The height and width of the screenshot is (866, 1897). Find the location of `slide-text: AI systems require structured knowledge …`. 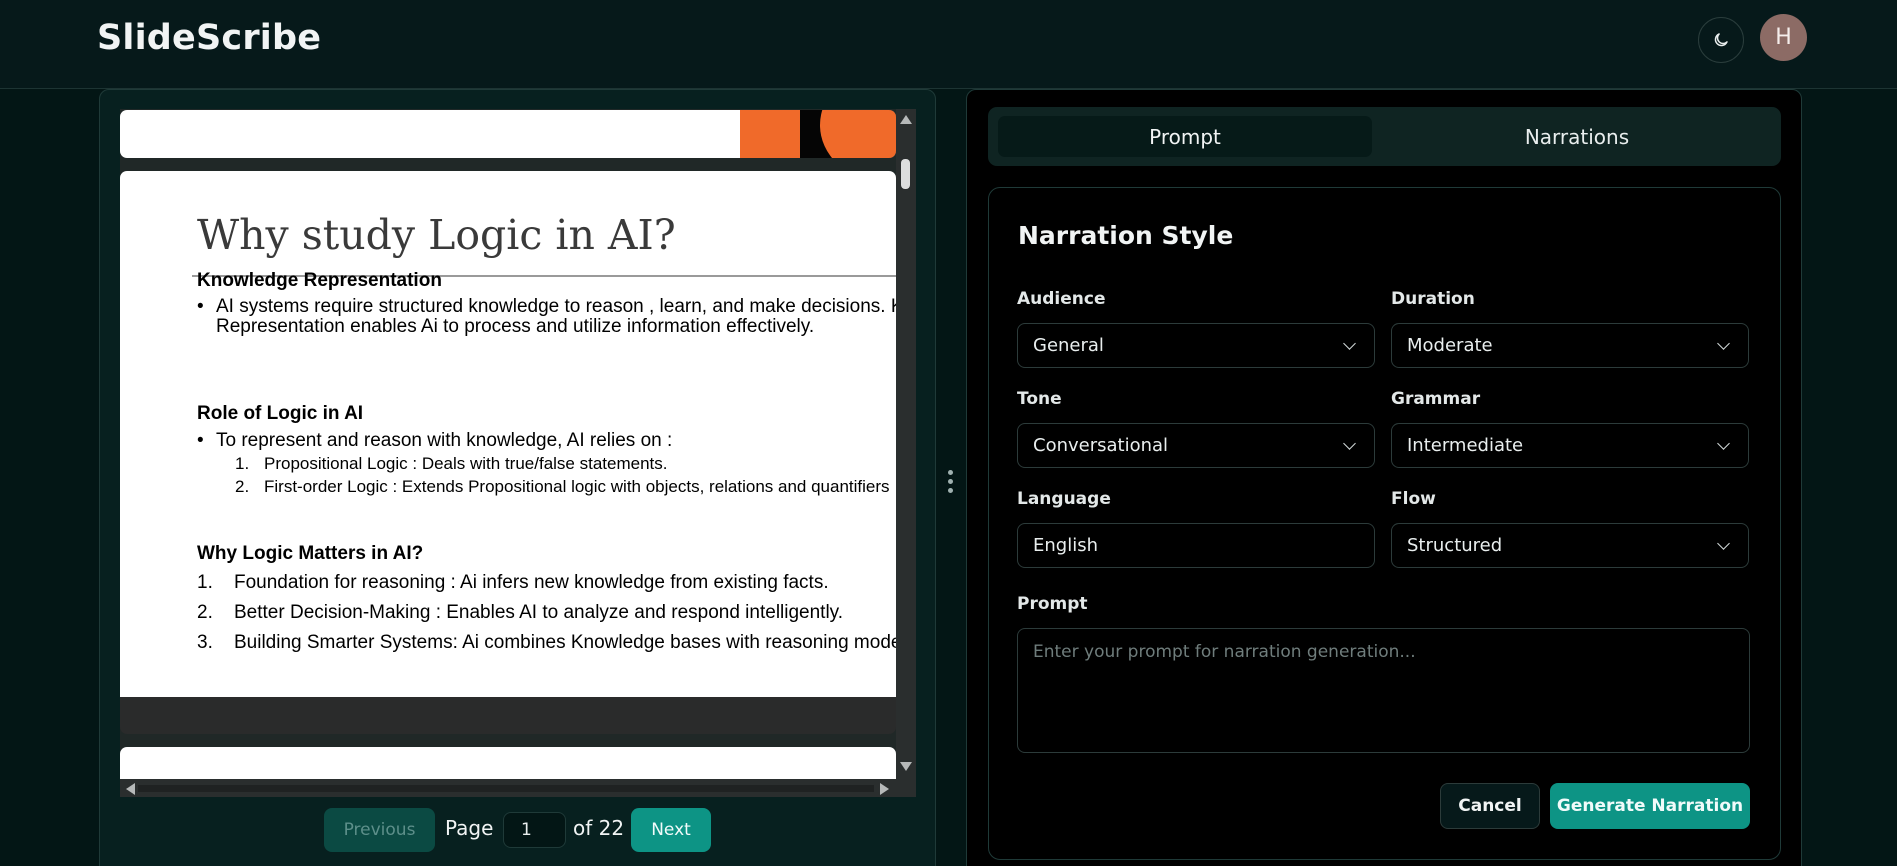

slide-text: AI systems require structured knowledge … is located at coordinates (556, 306).